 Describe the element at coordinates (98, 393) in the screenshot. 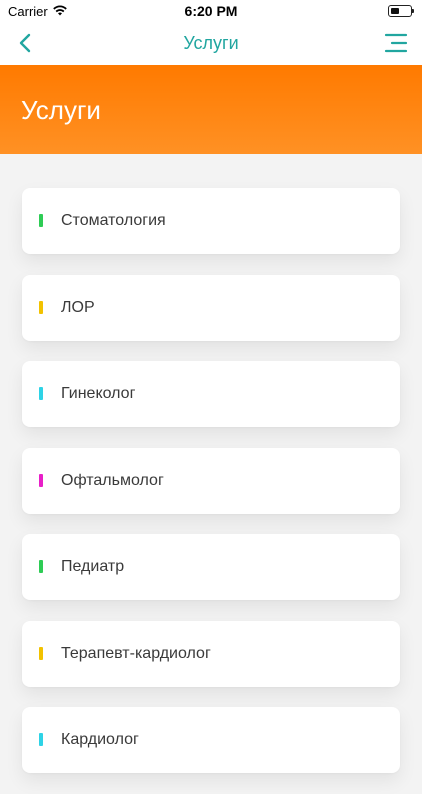

I see `service-label: Гинеколог` at that location.